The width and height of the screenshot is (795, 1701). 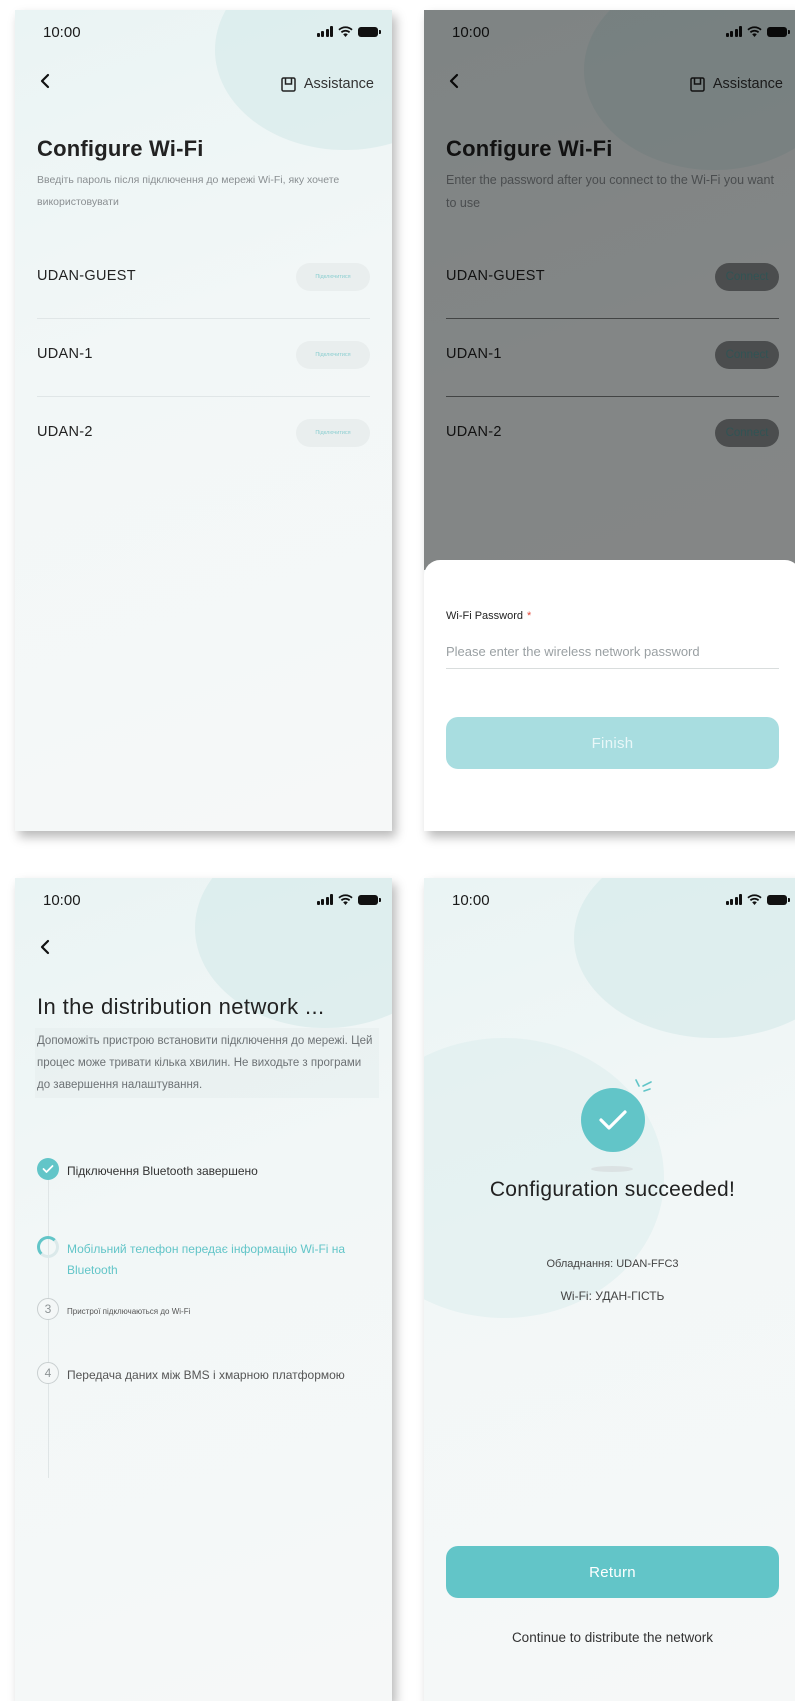 I want to click on password-label-text: Wi-Fi Password, so click(x=485, y=616).